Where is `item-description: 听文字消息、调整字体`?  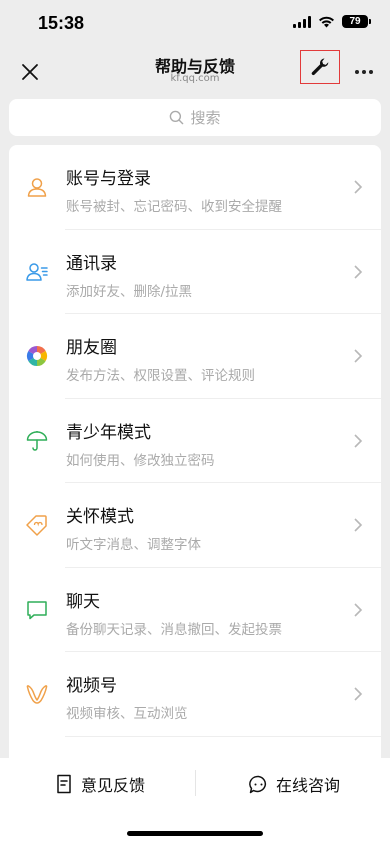
item-description: 听文字消息、调整字体 is located at coordinates (133, 545).